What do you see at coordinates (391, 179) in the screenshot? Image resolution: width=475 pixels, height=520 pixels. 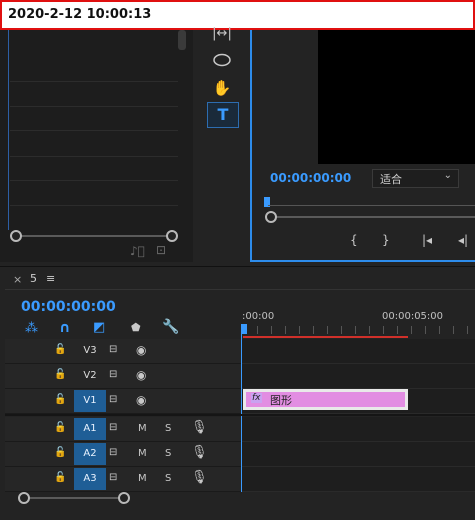 I see `fit-dropdown-value: 适合` at bounding box center [391, 179].